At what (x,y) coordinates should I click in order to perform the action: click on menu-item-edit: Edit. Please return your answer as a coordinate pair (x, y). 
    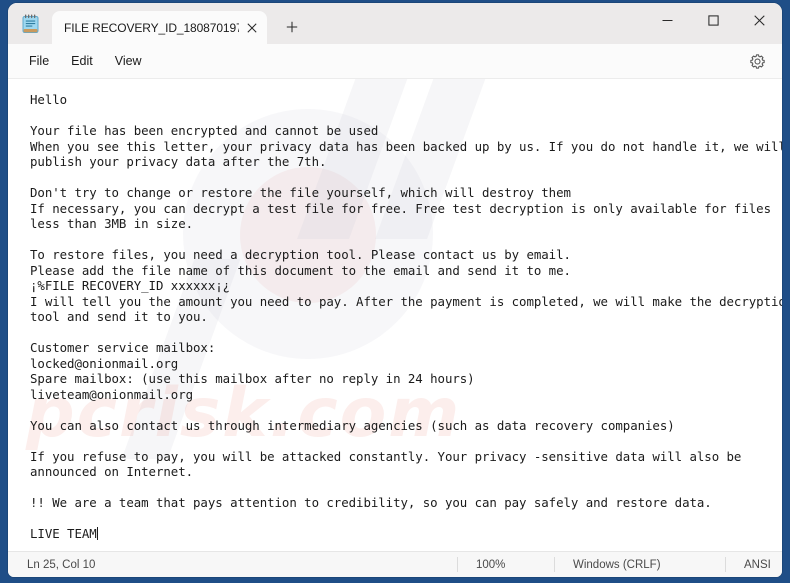
    Looking at the image, I should click on (82, 61).